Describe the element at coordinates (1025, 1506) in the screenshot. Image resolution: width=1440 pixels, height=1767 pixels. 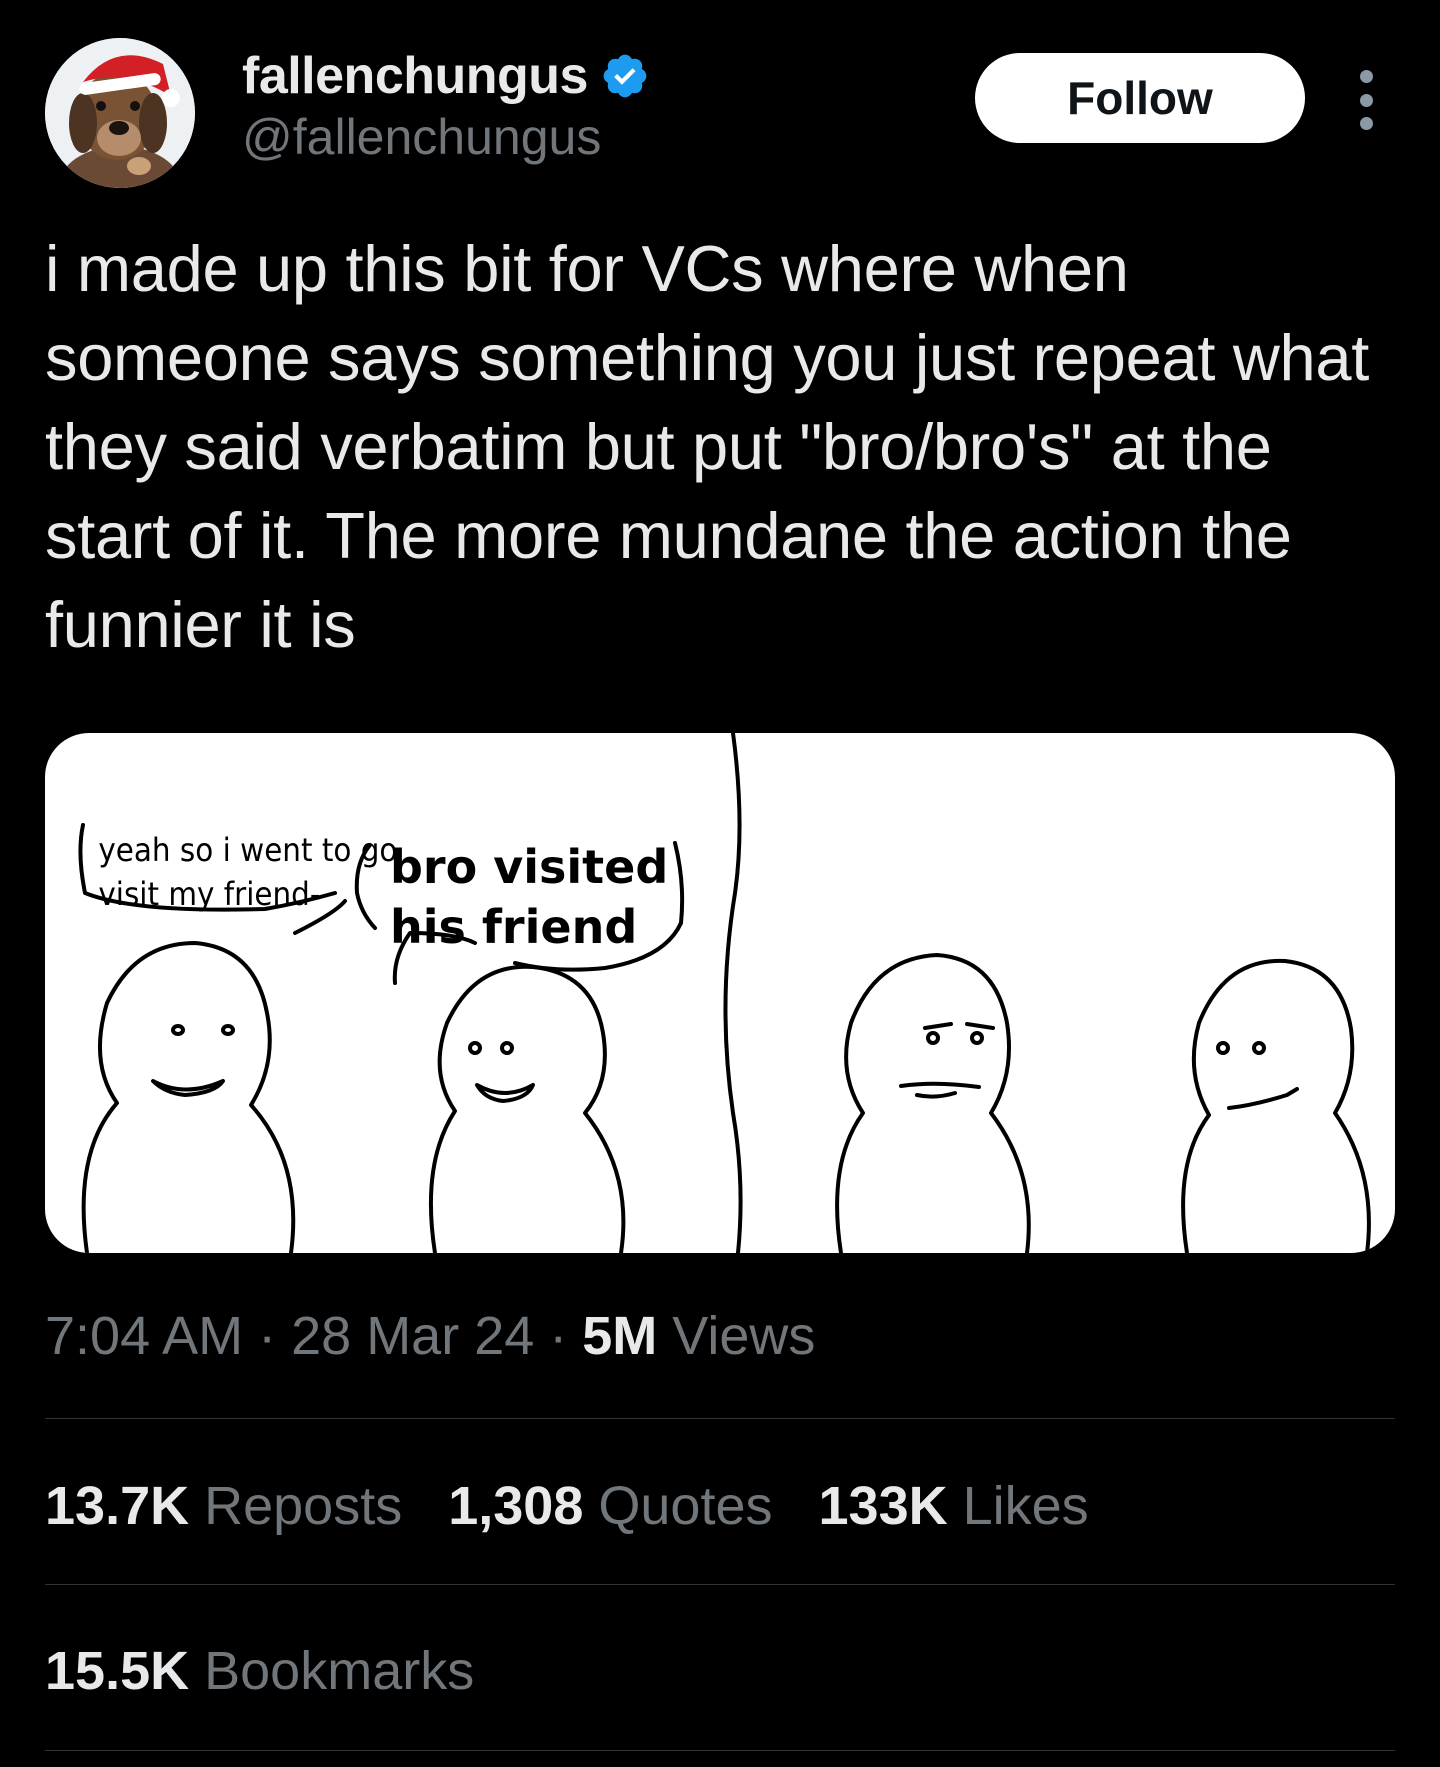
I see `likes-label: Likes` at that location.